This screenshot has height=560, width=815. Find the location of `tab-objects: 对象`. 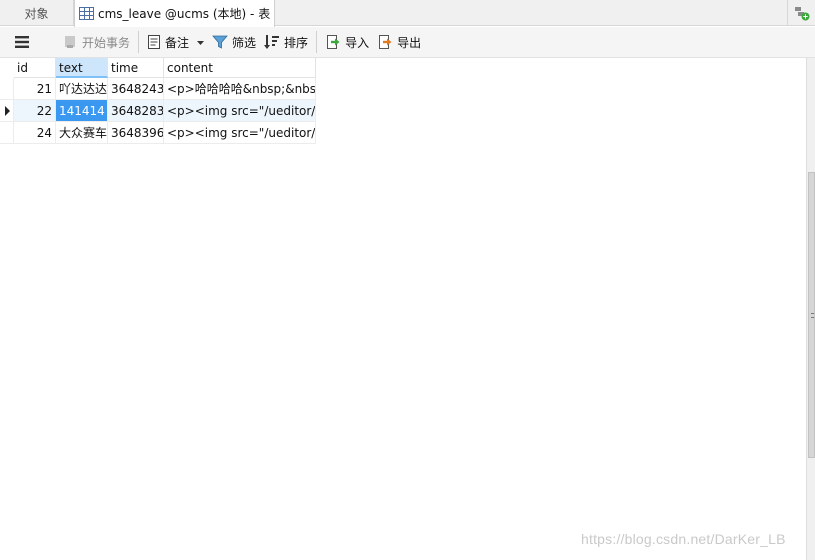

tab-objects: 对象 is located at coordinates (37, 13).